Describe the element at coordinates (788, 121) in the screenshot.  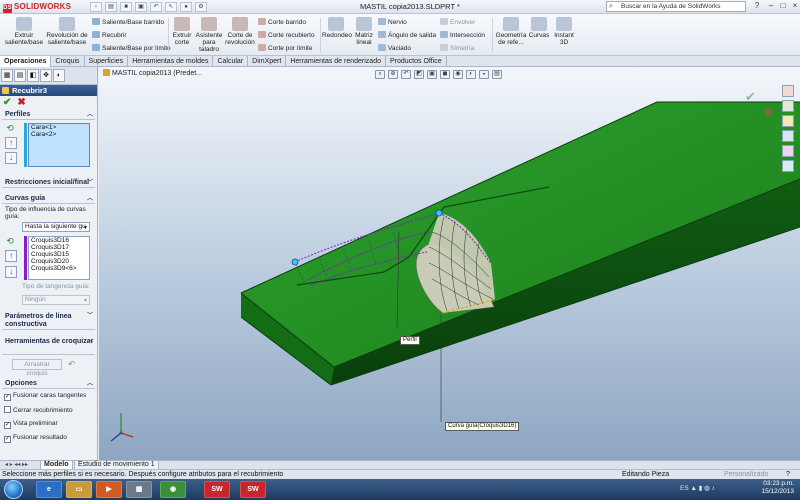
I see `file-explorer-icon` at that location.